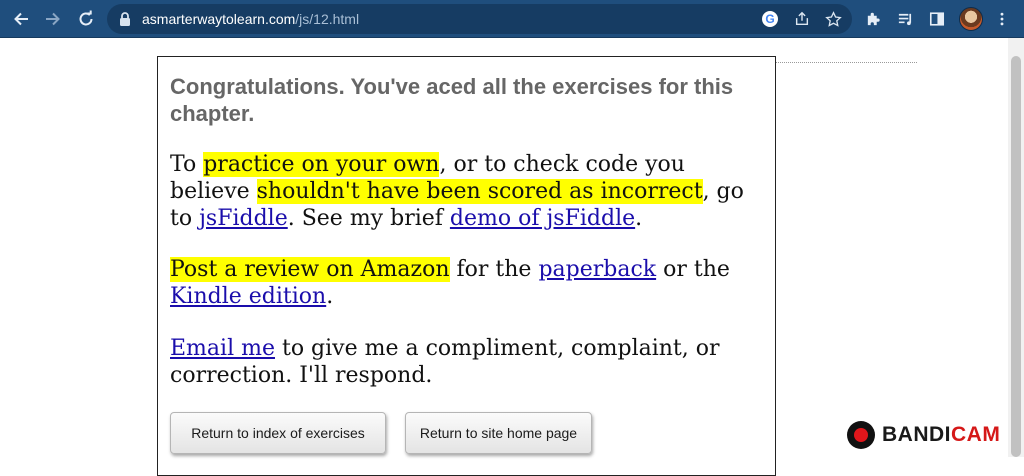 The image size is (1024, 476). I want to click on scrollbar-thumb, so click(1016, 256).